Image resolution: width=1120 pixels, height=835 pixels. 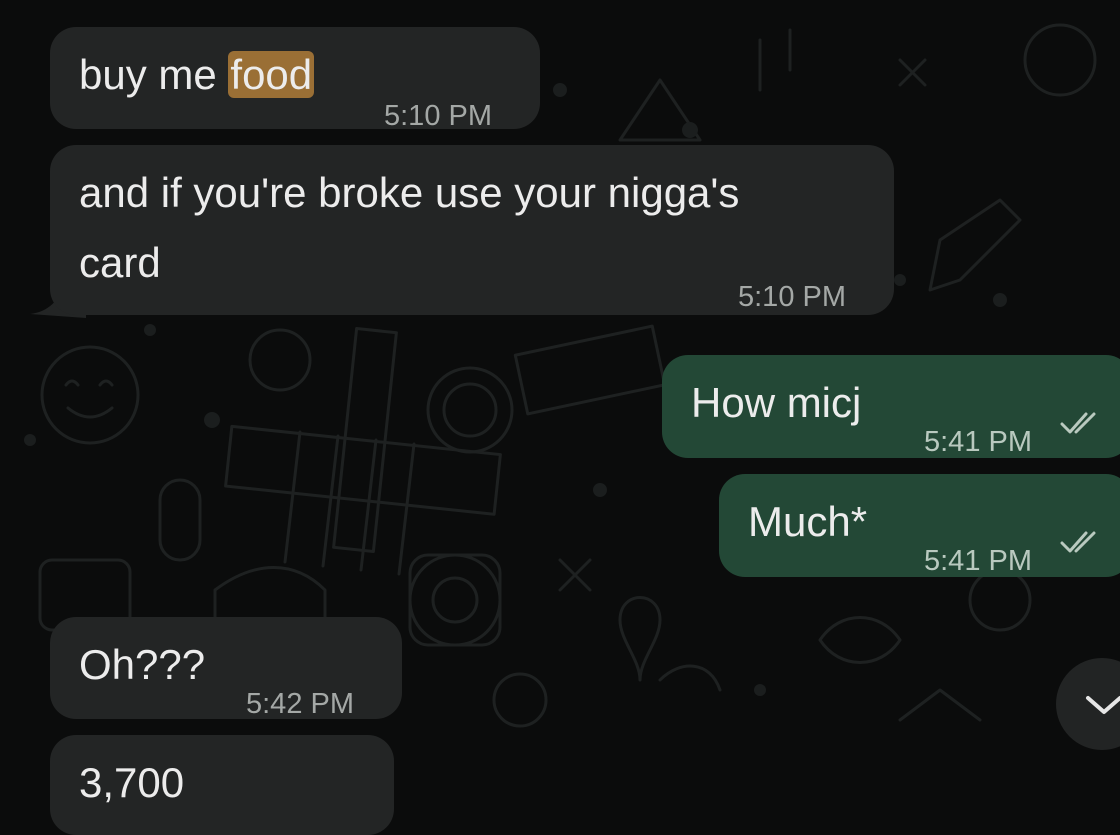 What do you see at coordinates (226, 668) in the screenshot?
I see `message-bubble-incoming: Oh??? 5:42 PM` at bounding box center [226, 668].